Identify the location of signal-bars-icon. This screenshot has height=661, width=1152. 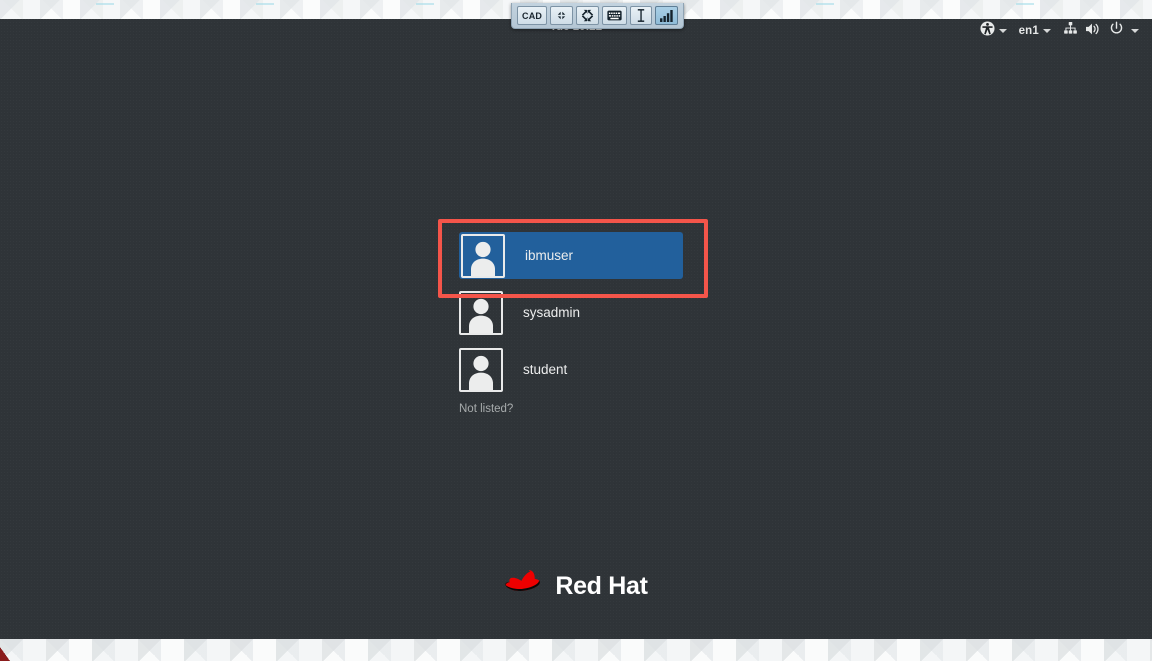
(666, 15).